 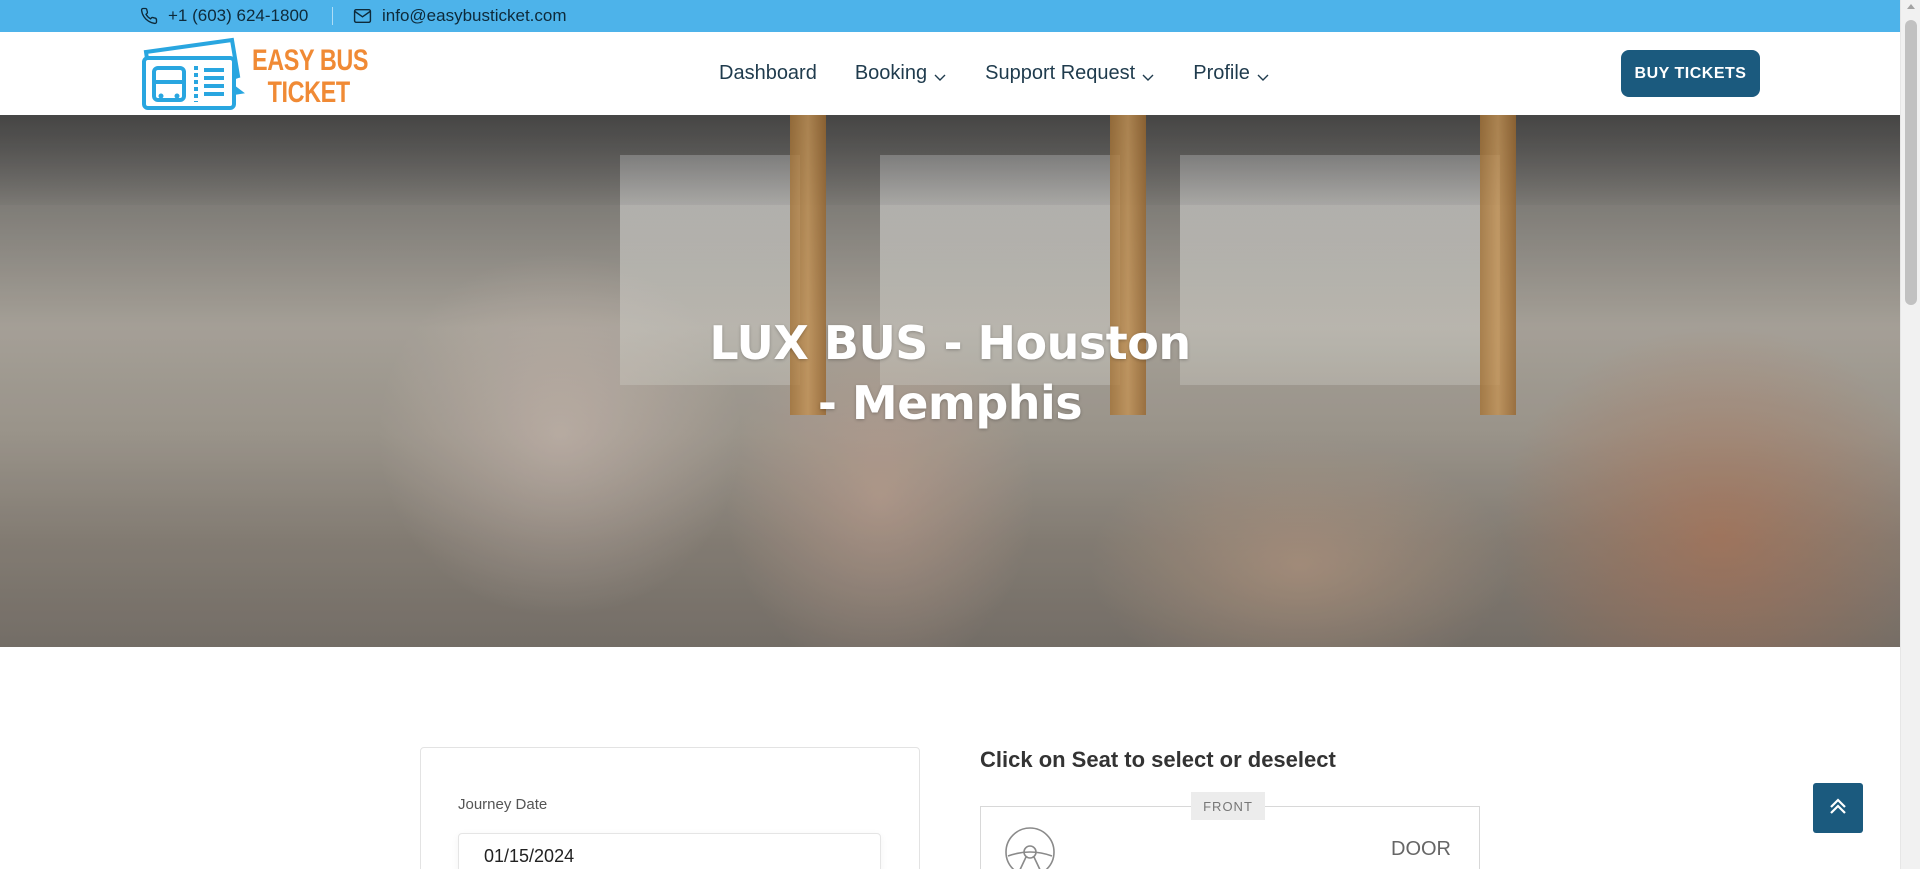 I want to click on phone-contact: +1 (603) 624-1800, so click(x=224, y=16).